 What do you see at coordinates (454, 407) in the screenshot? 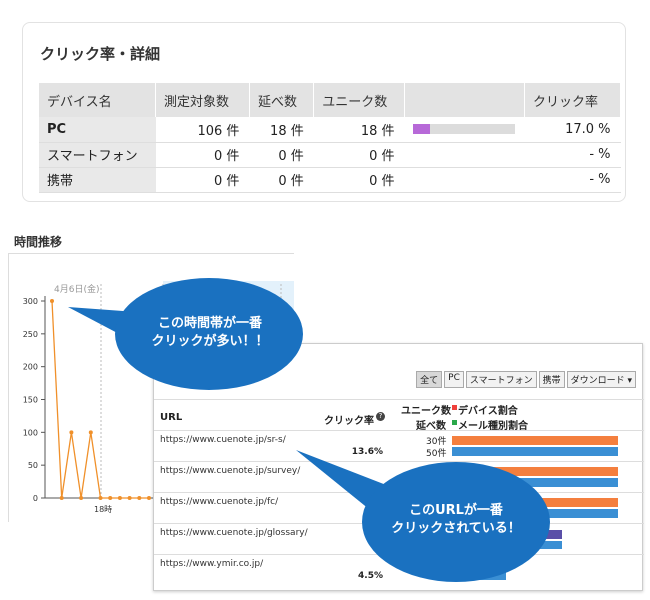
I see `legend-device-swatch` at bounding box center [454, 407].